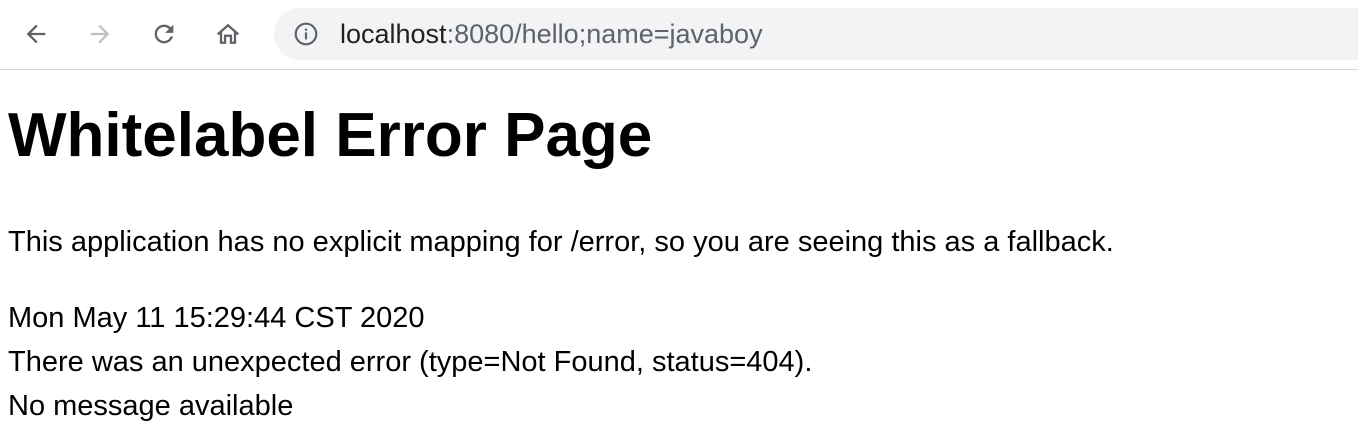 Image resolution: width=1358 pixels, height=448 pixels. I want to click on arrow-right-icon, so click(100, 34).